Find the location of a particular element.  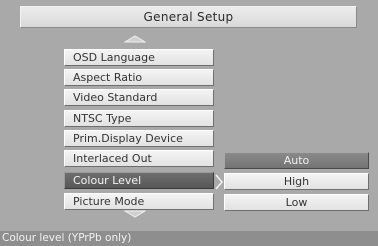

menu-title-bar: General Setup is located at coordinates (188, 17).